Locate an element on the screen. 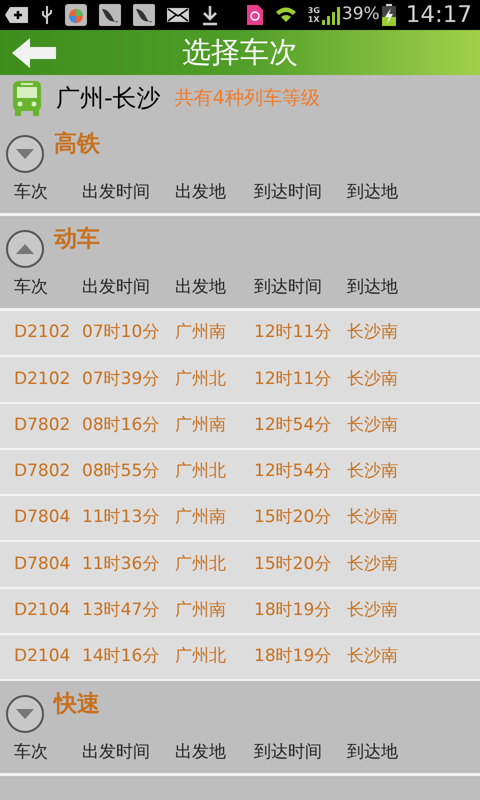 The width and height of the screenshot is (480, 800). train-row: D7804 11时13分 广州南 15时20分 长沙南 is located at coordinates (240, 519).